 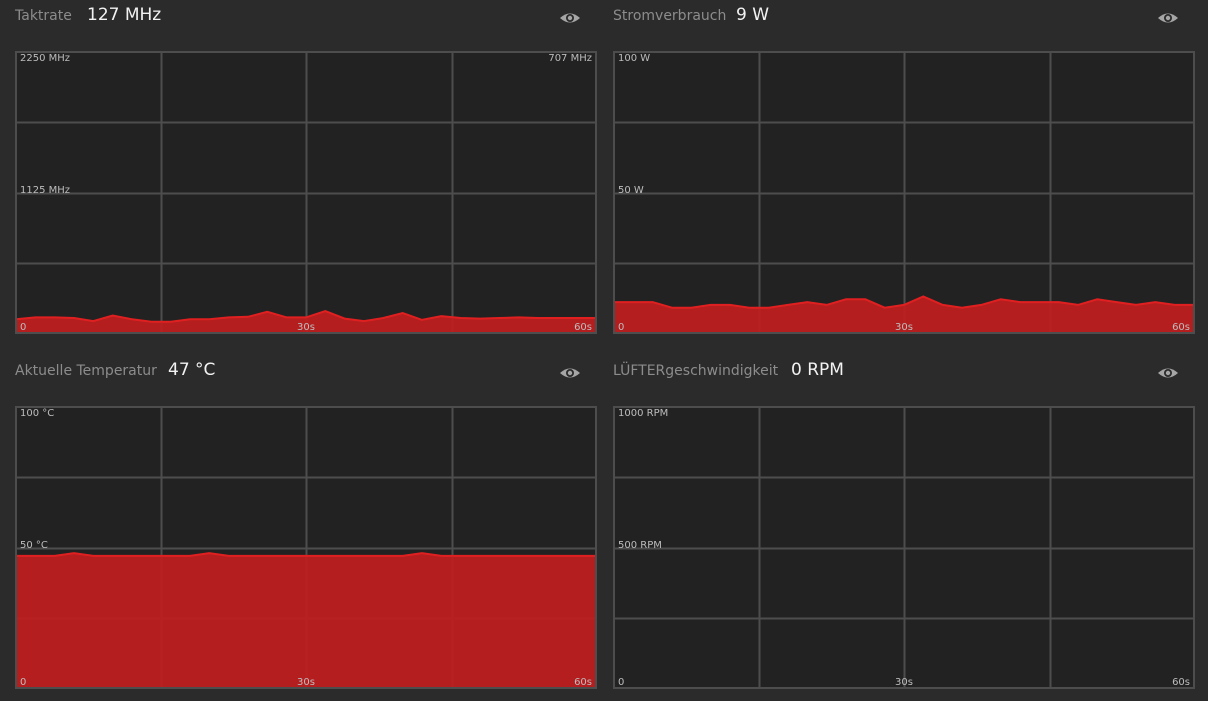 What do you see at coordinates (306, 18) in the screenshot?
I see `clock-speed-header: Taktrate 127 MHz` at bounding box center [306, 18].